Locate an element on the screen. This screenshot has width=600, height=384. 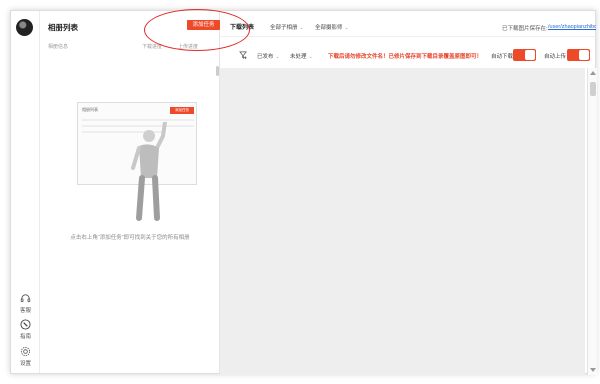
gear-icon is located at coordinates (25, 351).